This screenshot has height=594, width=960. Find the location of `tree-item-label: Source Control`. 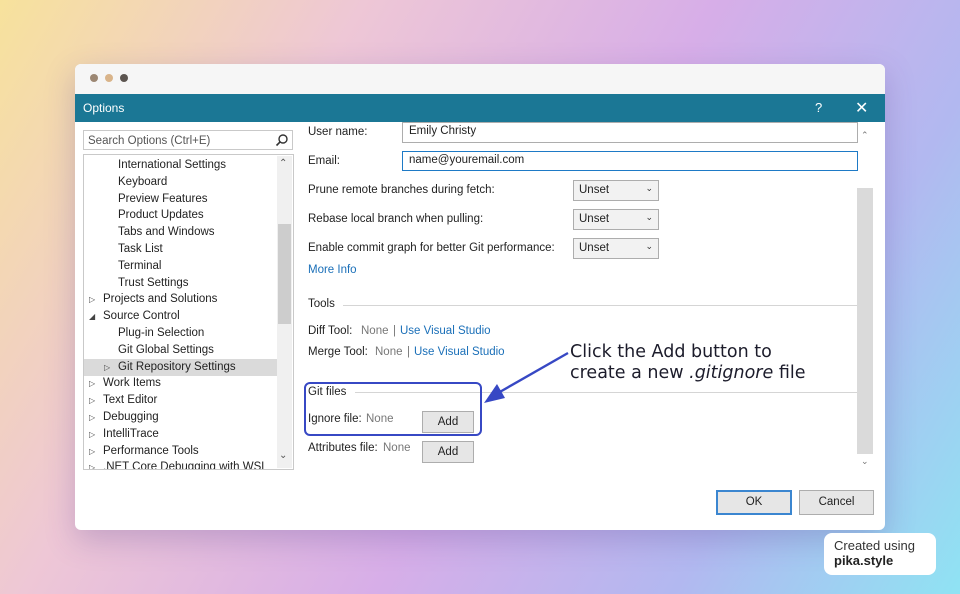

tree-item-label: Source Control is located at coordinates (141, 316).